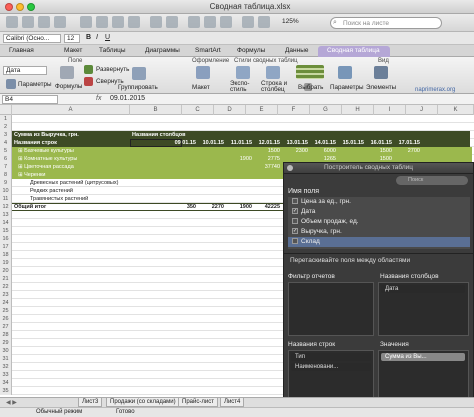  I want to click on copy-icon, so click(102, 22).